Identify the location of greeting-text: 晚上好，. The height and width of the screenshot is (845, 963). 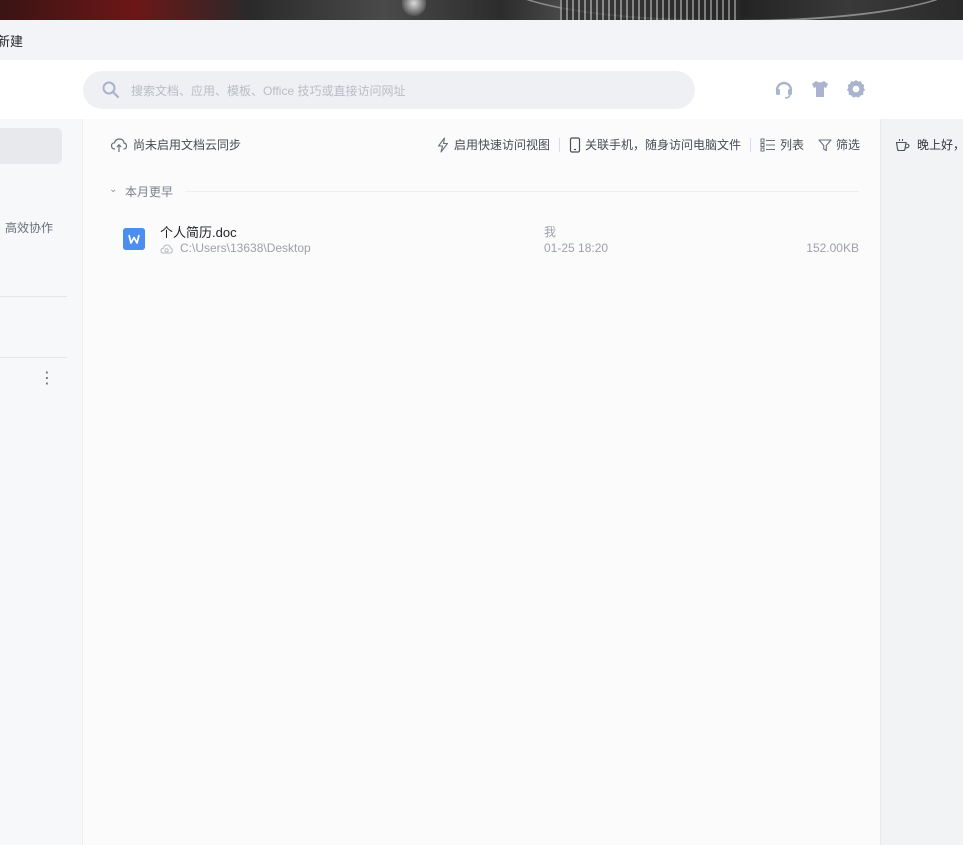
(940, 145).